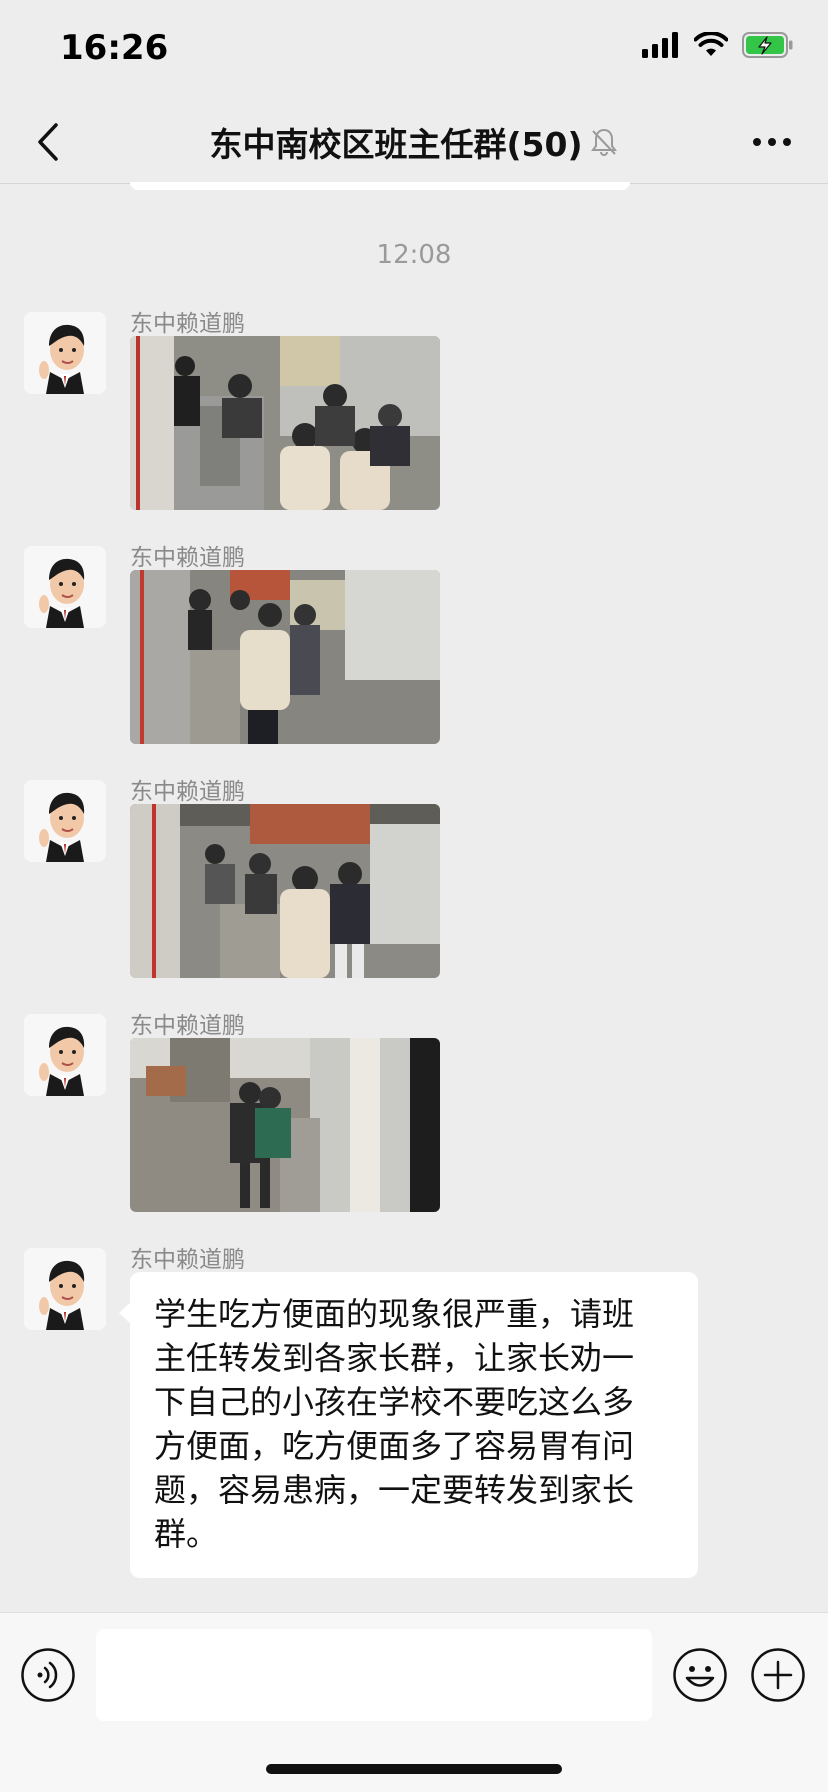 This screenshot has width=828, height=1792. Describe the element at coordinates (711, 45) in the screenshot. I see `wifi-icon` at that location.